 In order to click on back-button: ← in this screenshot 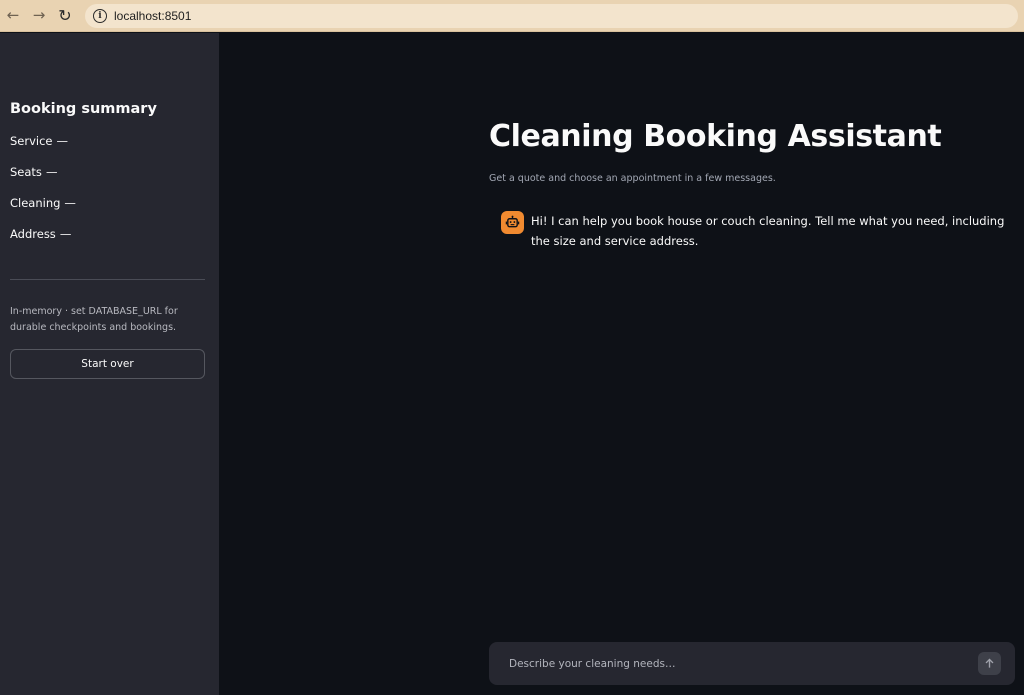, I will do `click(13, 16)`.